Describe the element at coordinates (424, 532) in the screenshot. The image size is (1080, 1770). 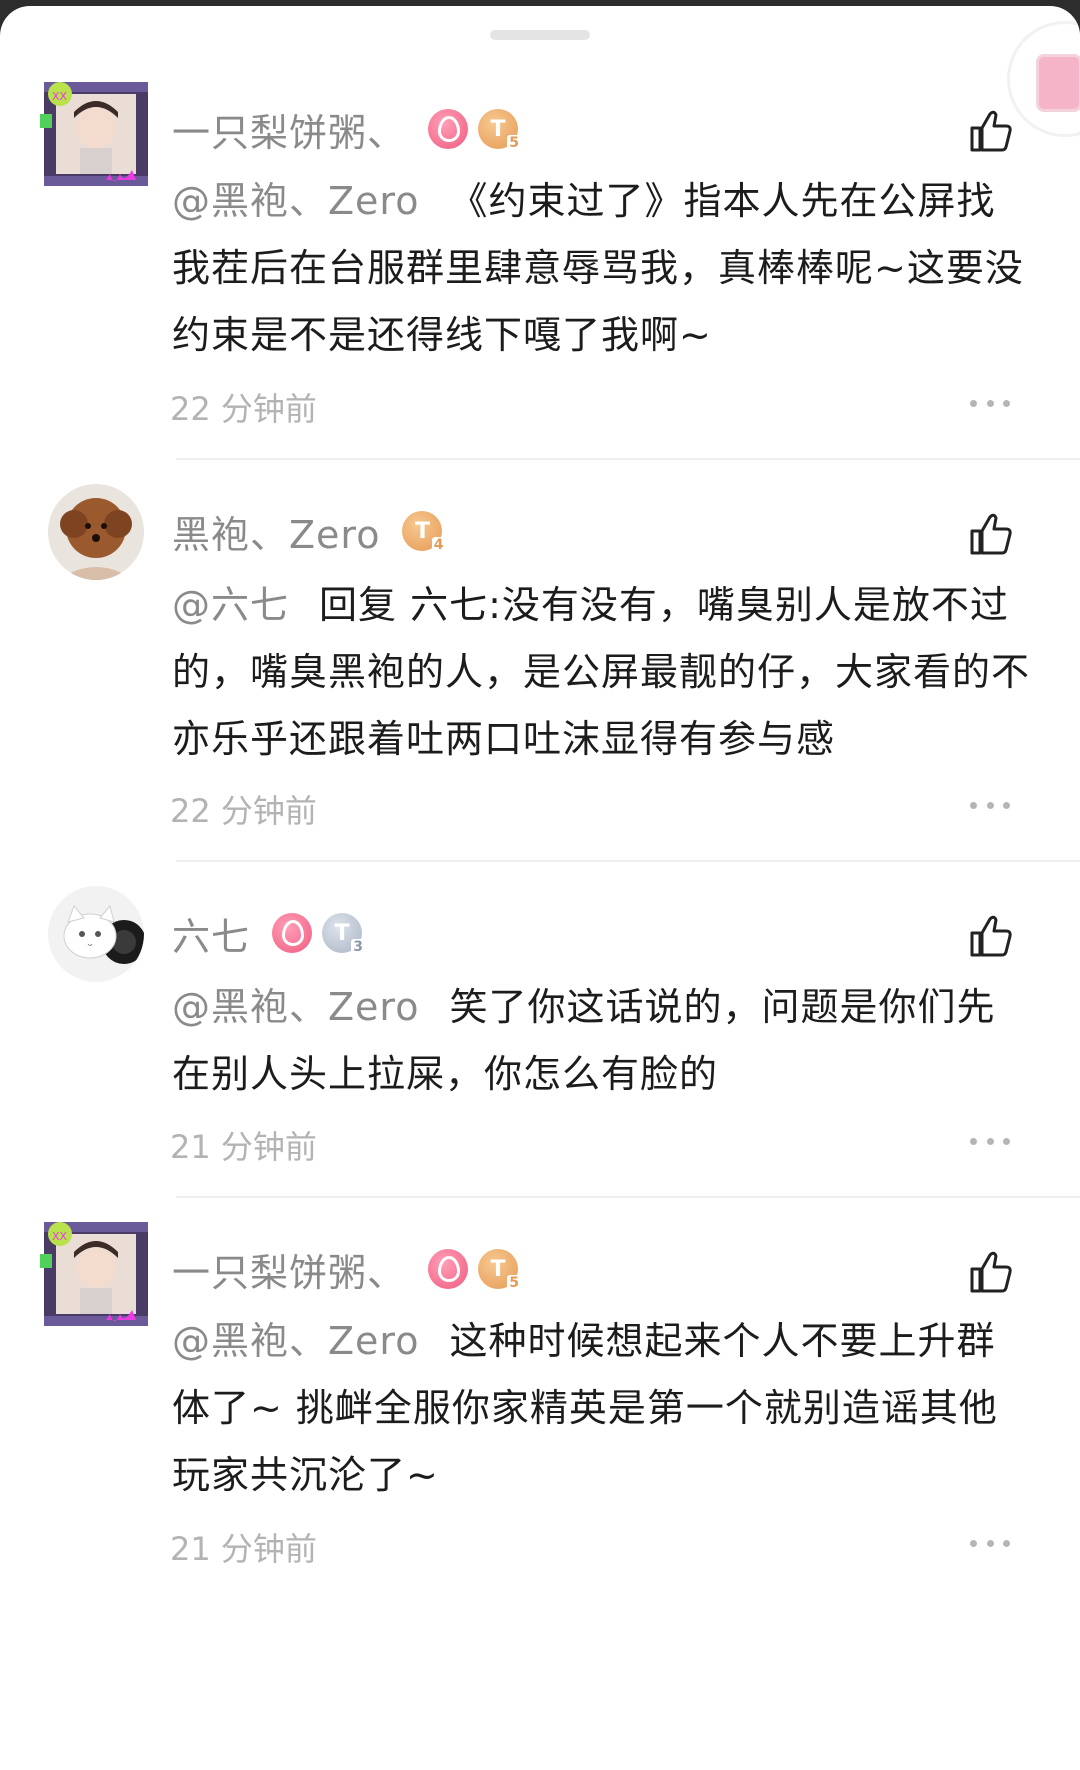
I see `level-badge-icon: T4` at that location.